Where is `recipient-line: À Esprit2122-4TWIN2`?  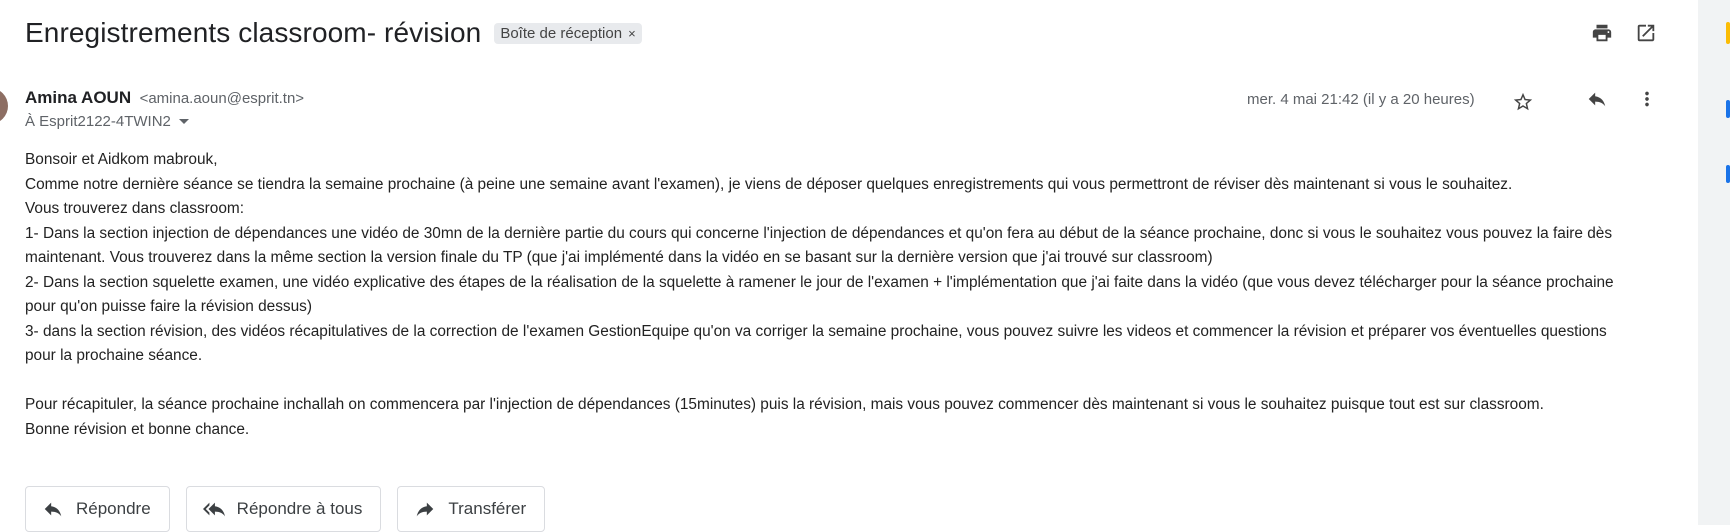
recipient-line: À Esprit2122-4TWIN2 is located at coordinates (107, 121).